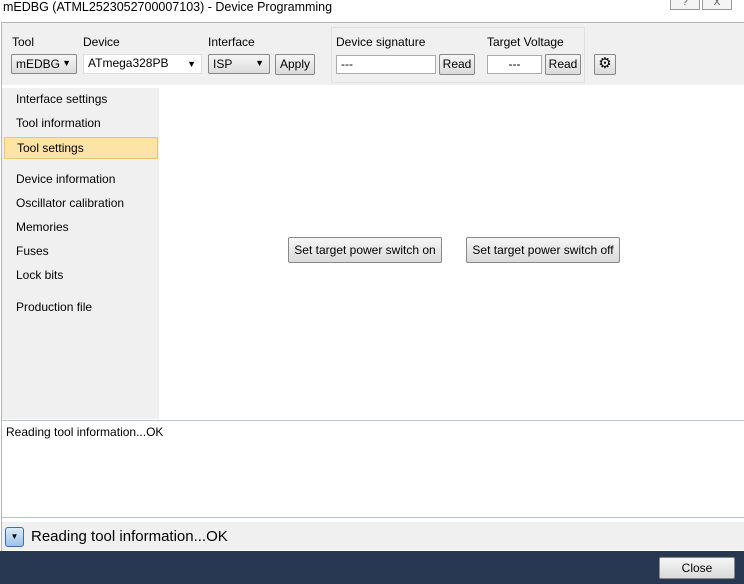 Image resolution: width=744 pixels, height=584 pixels. What do you see at coordinates (525, 42) in the screenshot?
I see `voltage-label: Target Voltage` at bounding box center [525, 42].